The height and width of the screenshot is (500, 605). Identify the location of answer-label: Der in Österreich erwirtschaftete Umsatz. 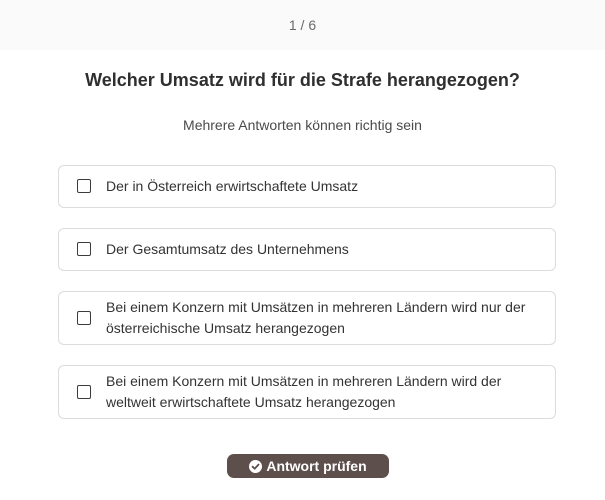
(232, 186).